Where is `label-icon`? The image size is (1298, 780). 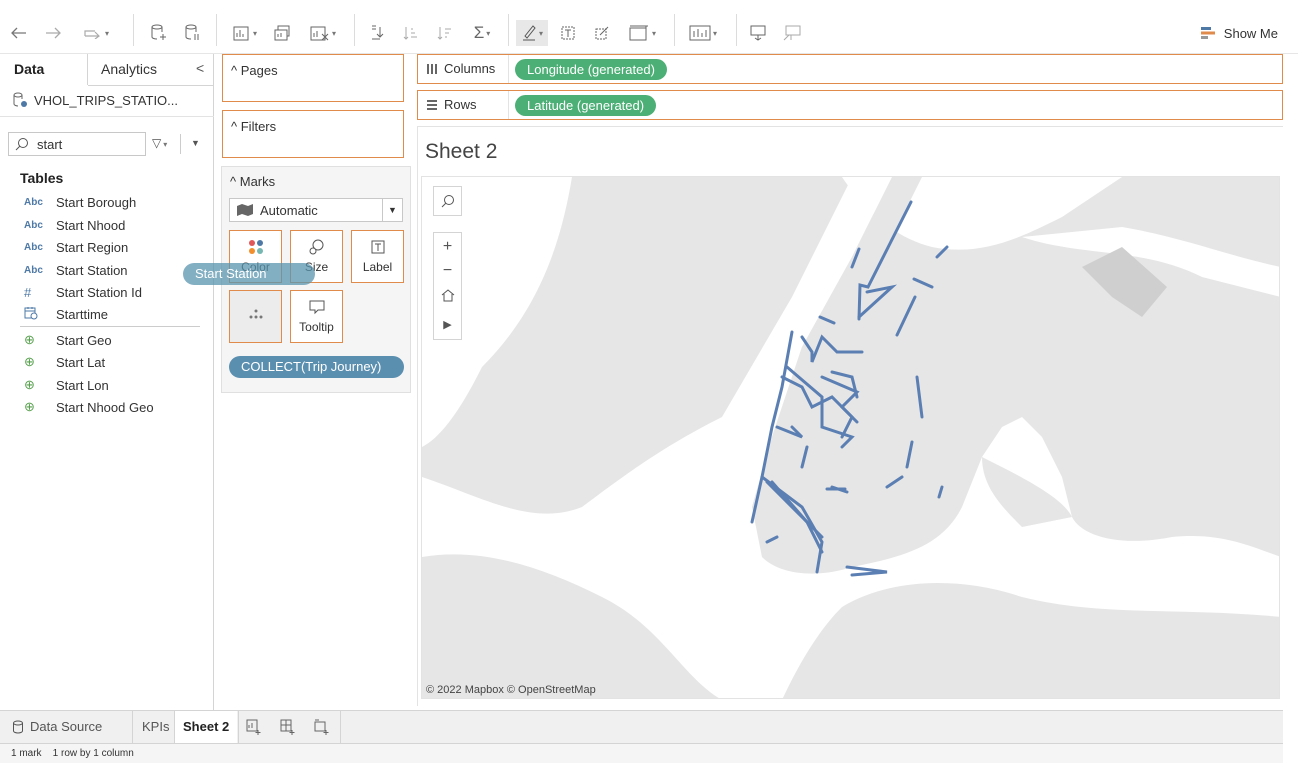
label-icon is located at coordinates (377, 247).